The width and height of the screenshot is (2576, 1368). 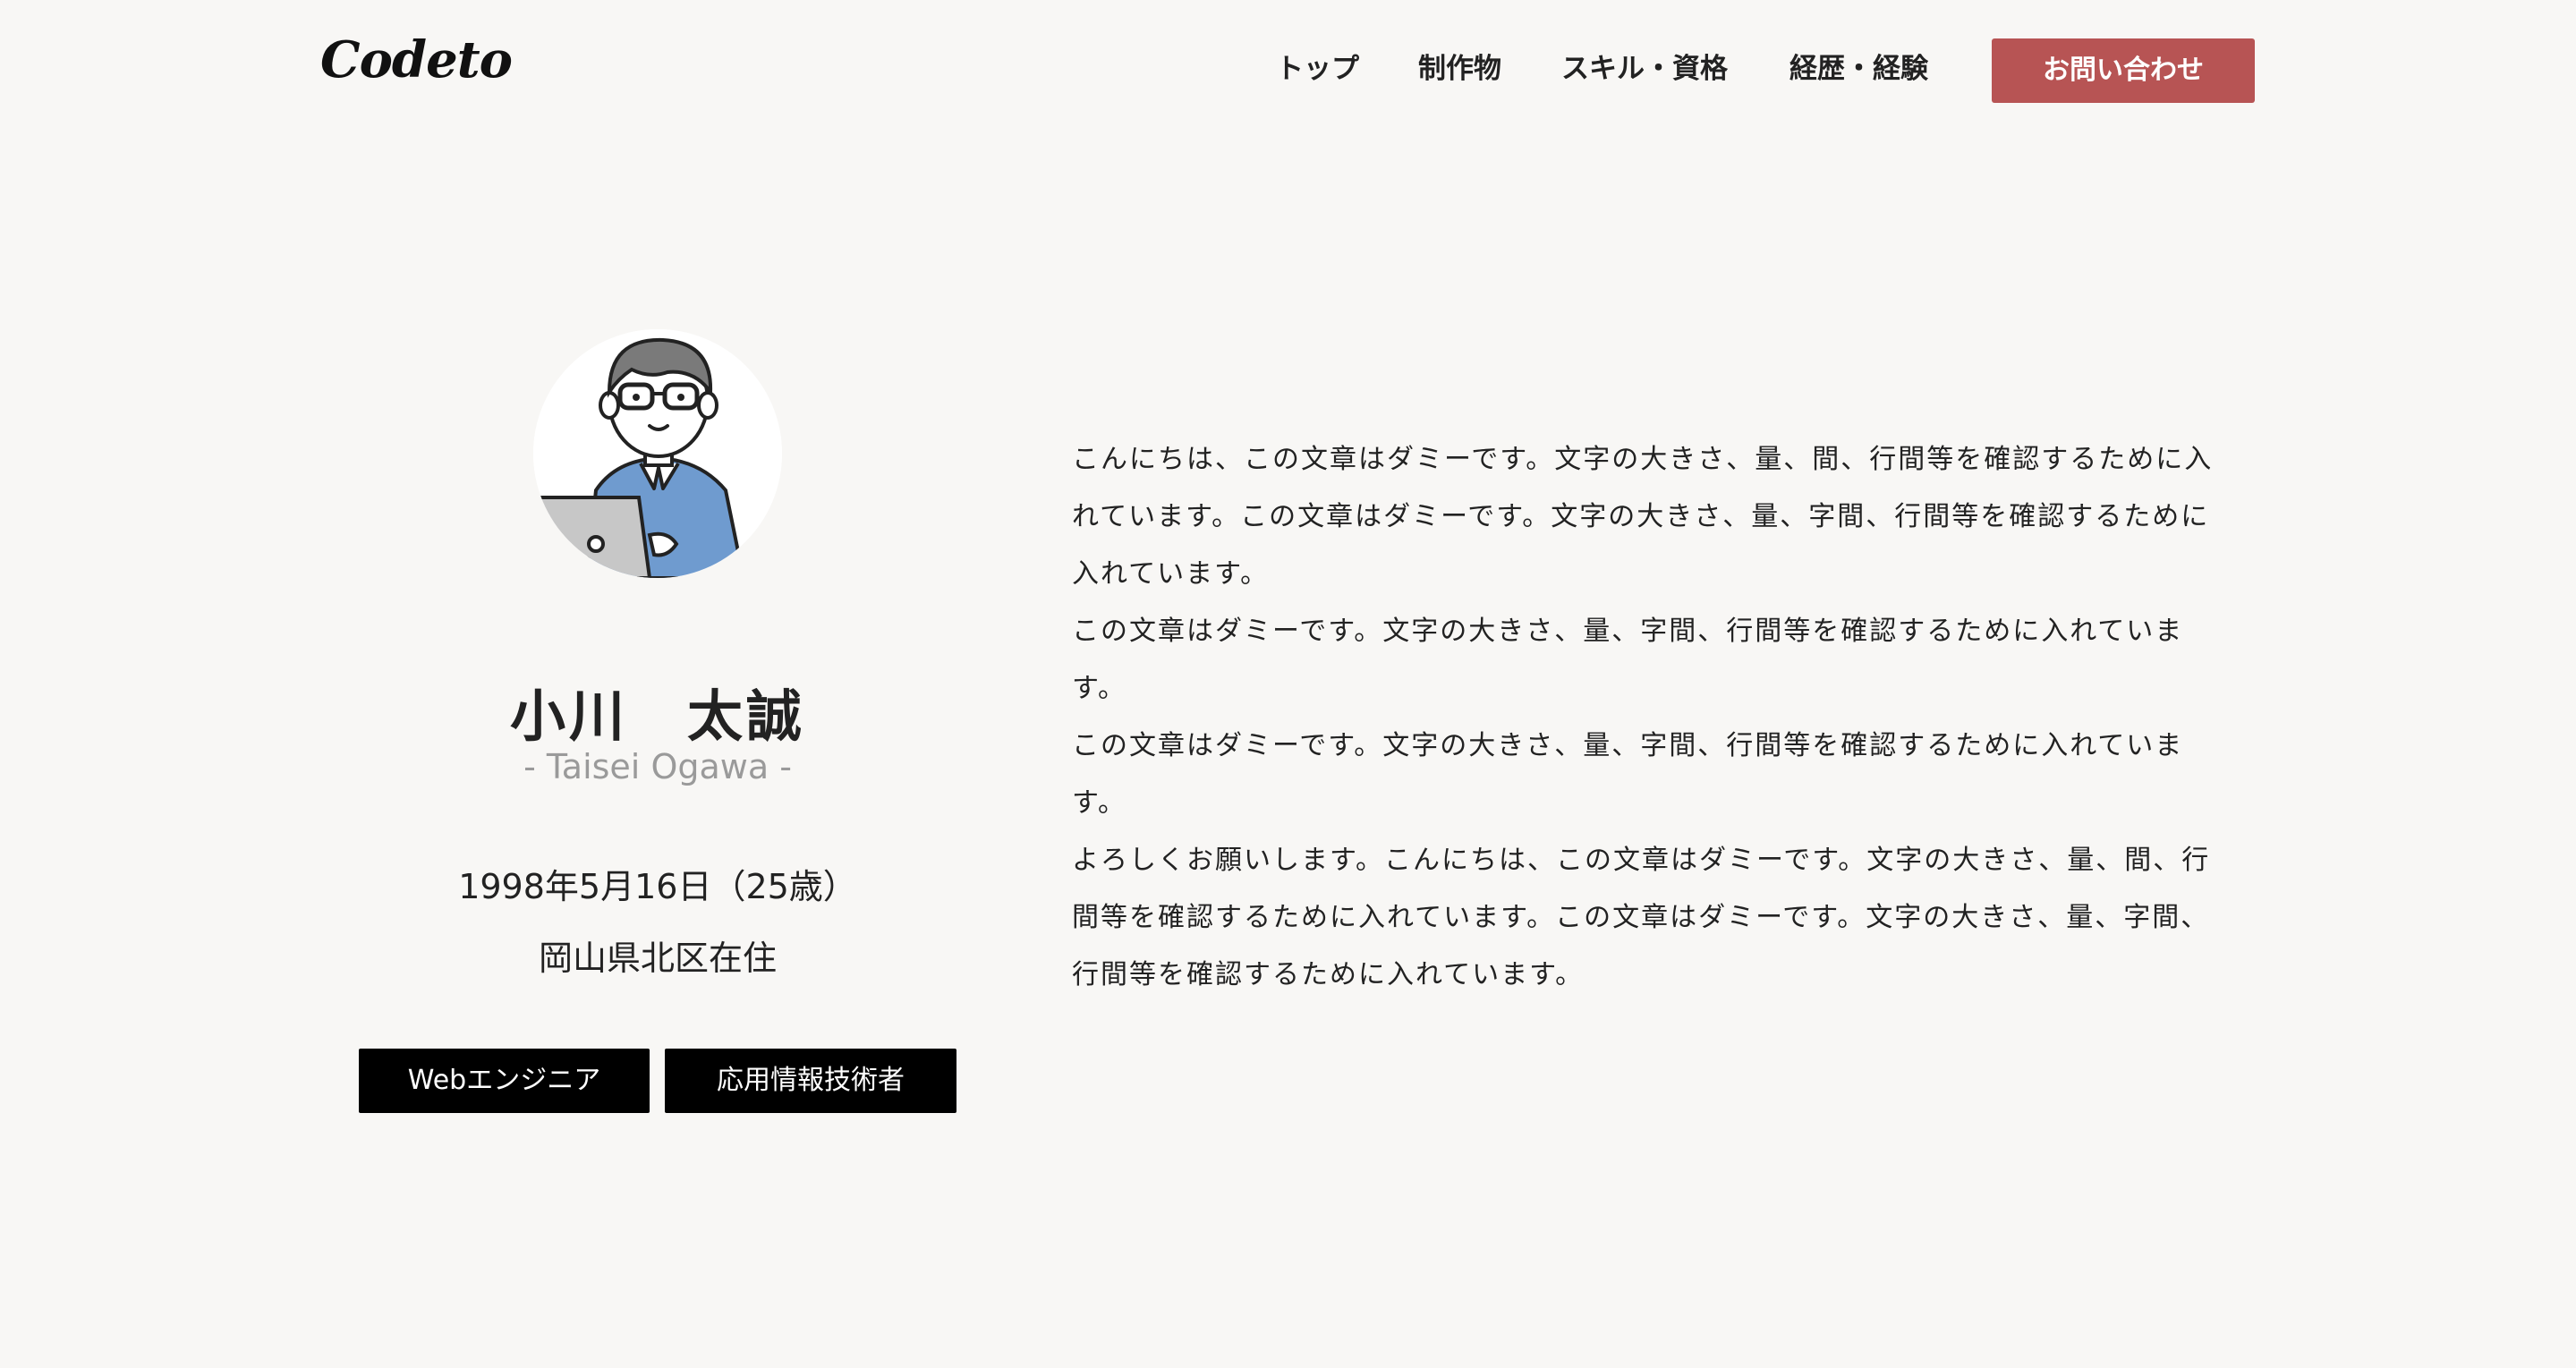 What do you see at coordinates (1644, 69) in the screenshot?
I see `nav-item-skills: スキル・資格` at bounding box center [1644, 69].